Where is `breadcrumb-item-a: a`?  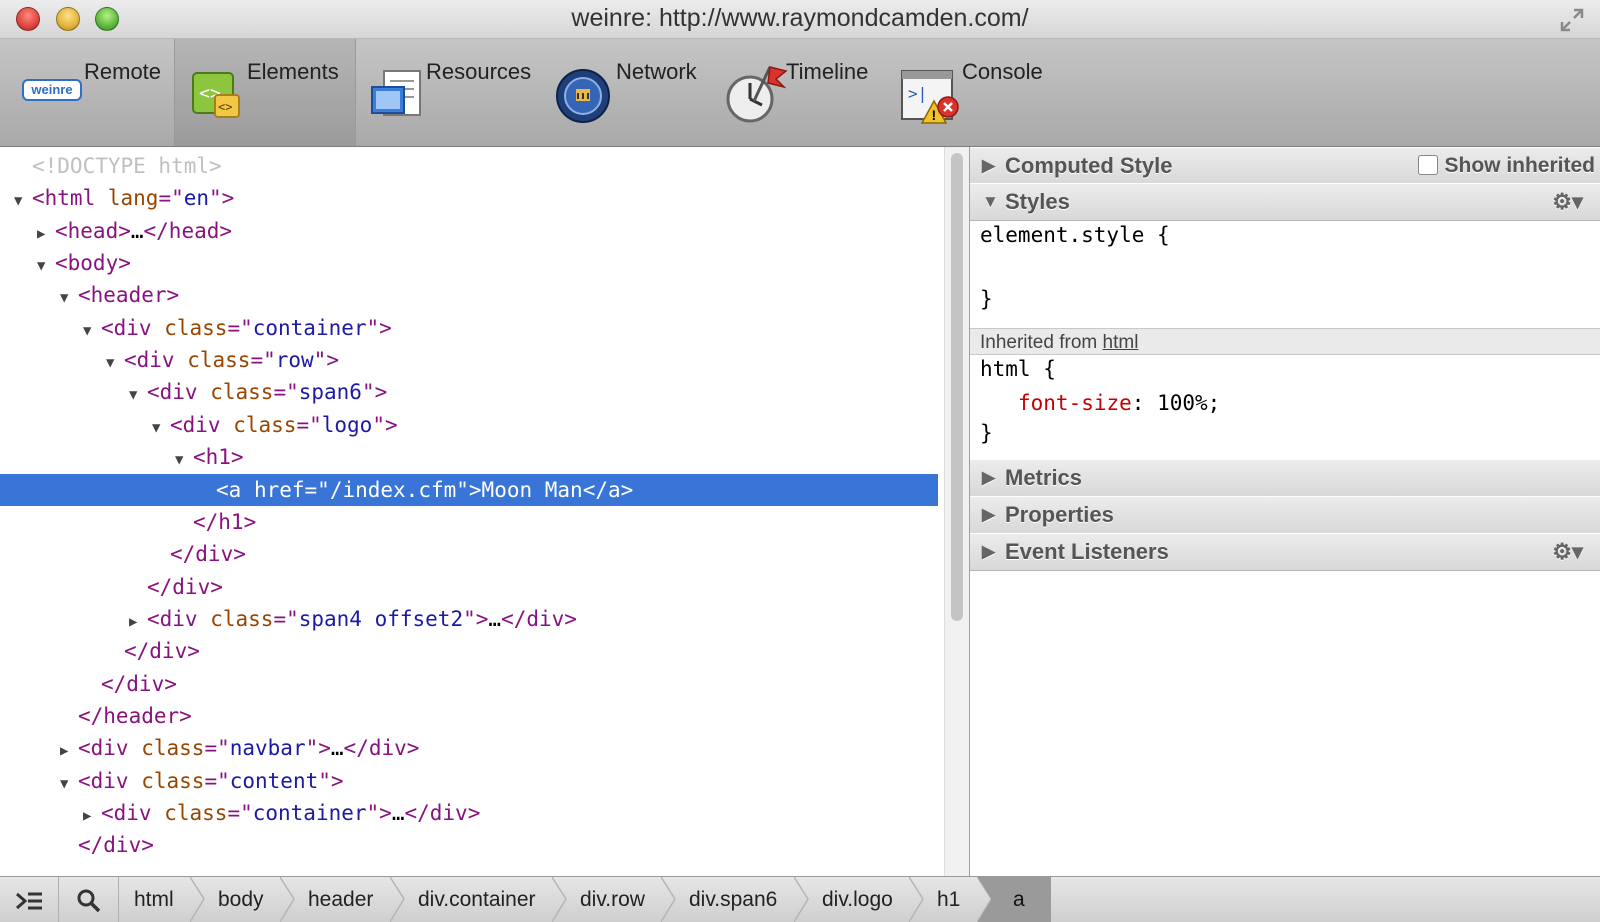
breadcrumb-item-a: a is located at coordinates (1021, 899).